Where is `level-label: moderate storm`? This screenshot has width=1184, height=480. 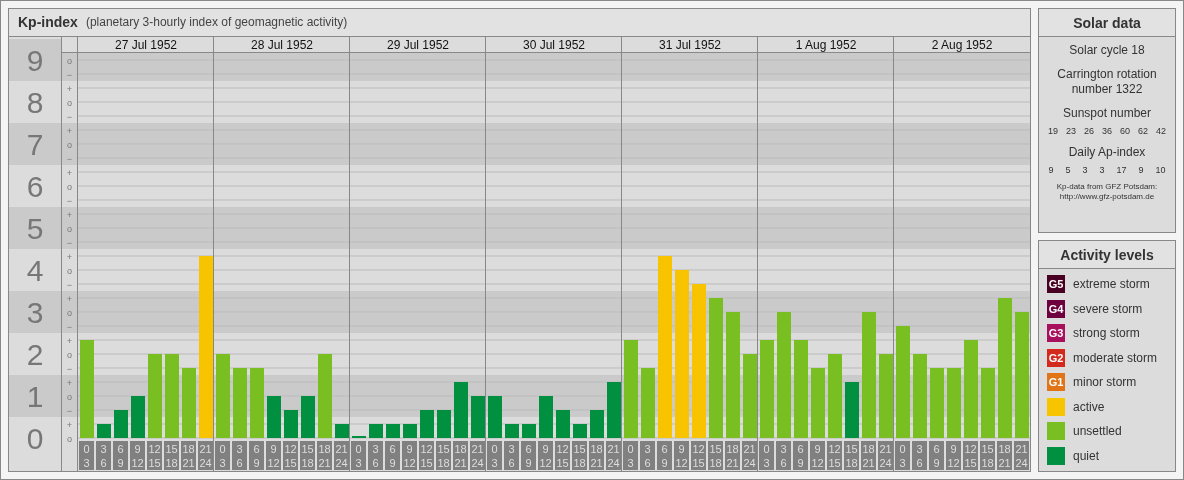
level-label: moderate storm is located at coordinates (1115, 357).